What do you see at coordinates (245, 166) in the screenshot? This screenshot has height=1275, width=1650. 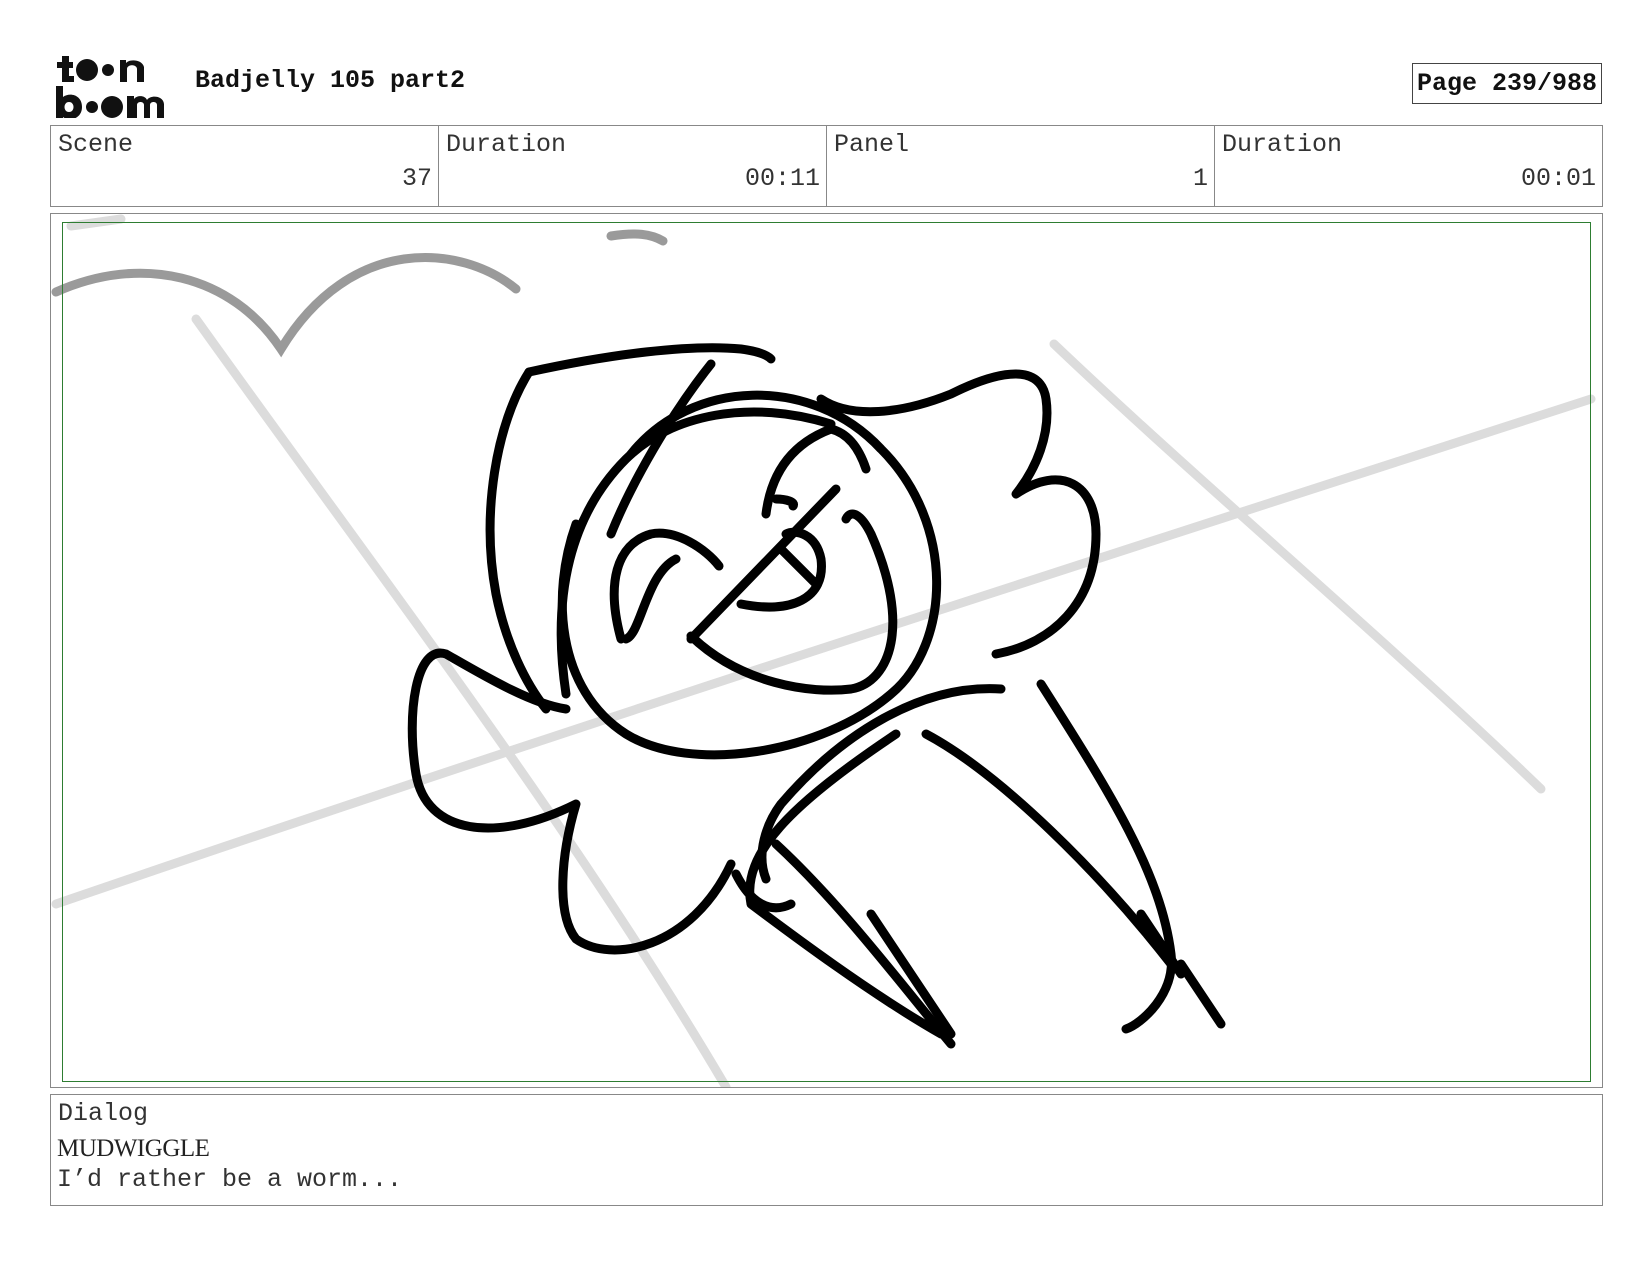 I see `scene-cell: Scene 37` at bounding box center [245, 166].